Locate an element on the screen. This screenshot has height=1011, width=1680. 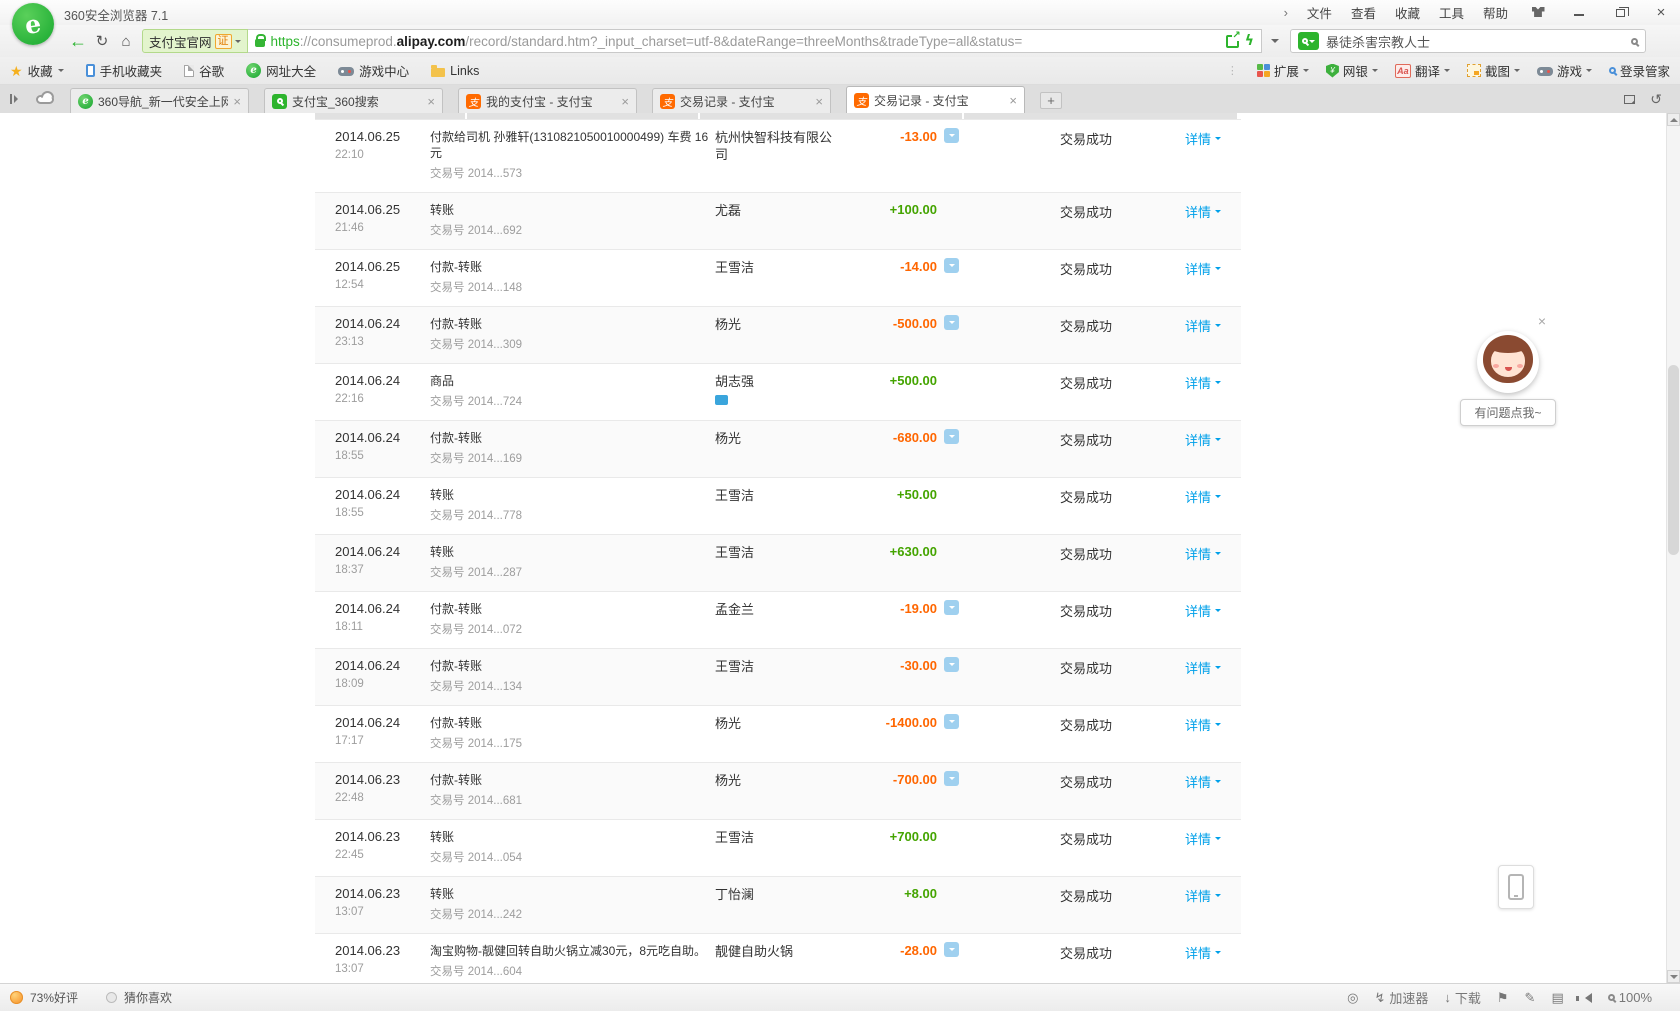
scroll-down-button is located at coordinates (1673, 976).